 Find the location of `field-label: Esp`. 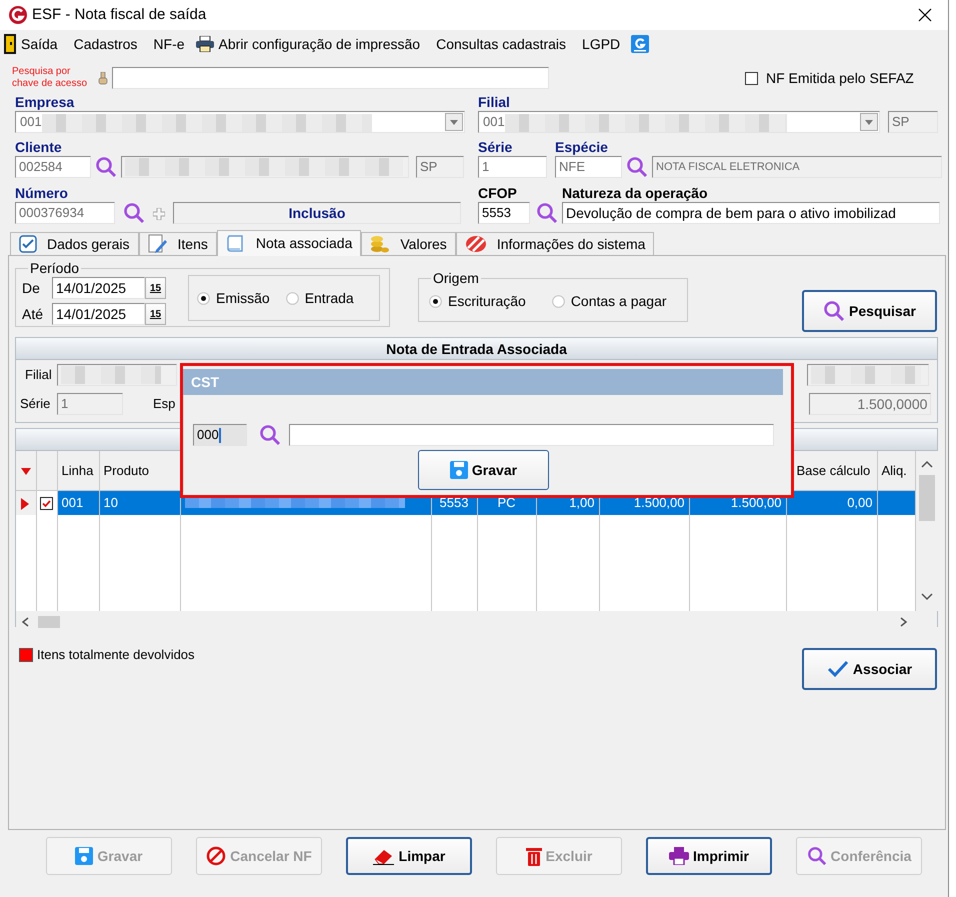

field-label: Esp is located at coordinates (164, 404).